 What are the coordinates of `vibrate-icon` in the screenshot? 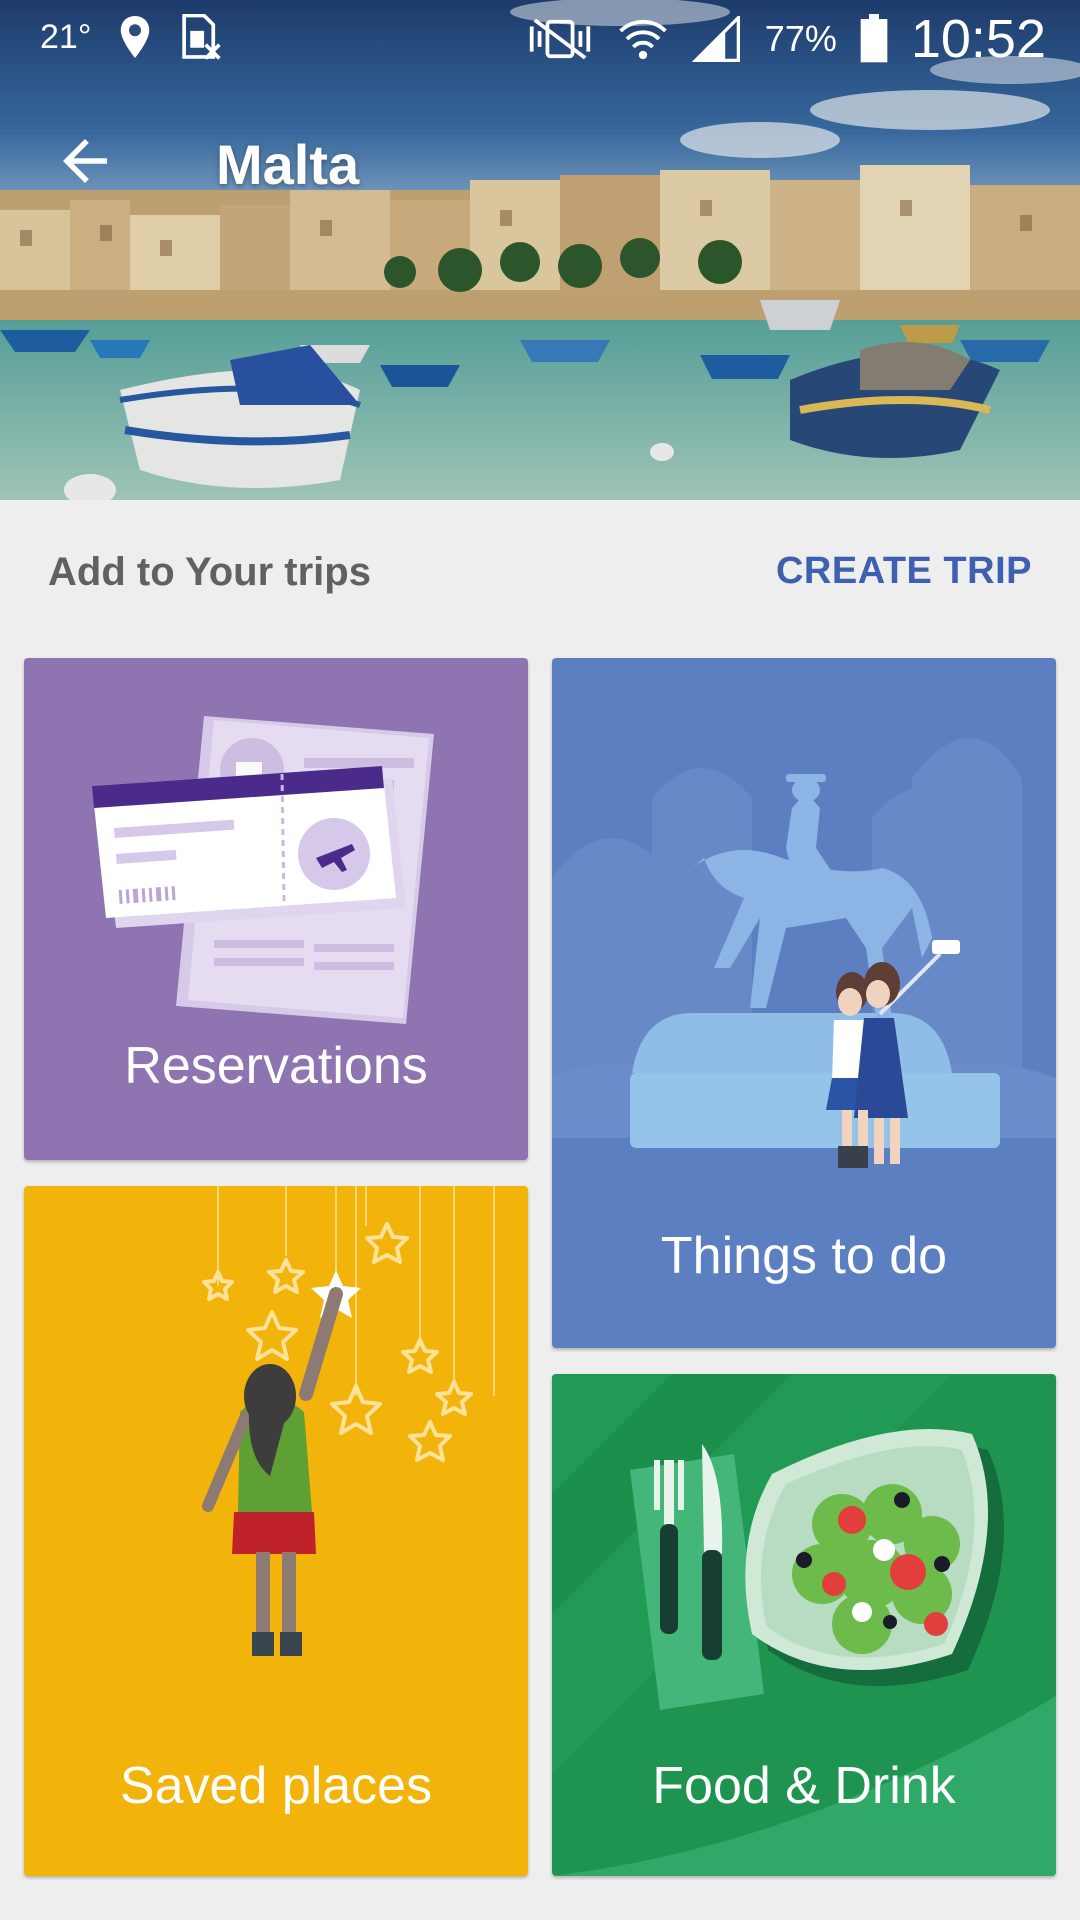 It's located at (559, 39).